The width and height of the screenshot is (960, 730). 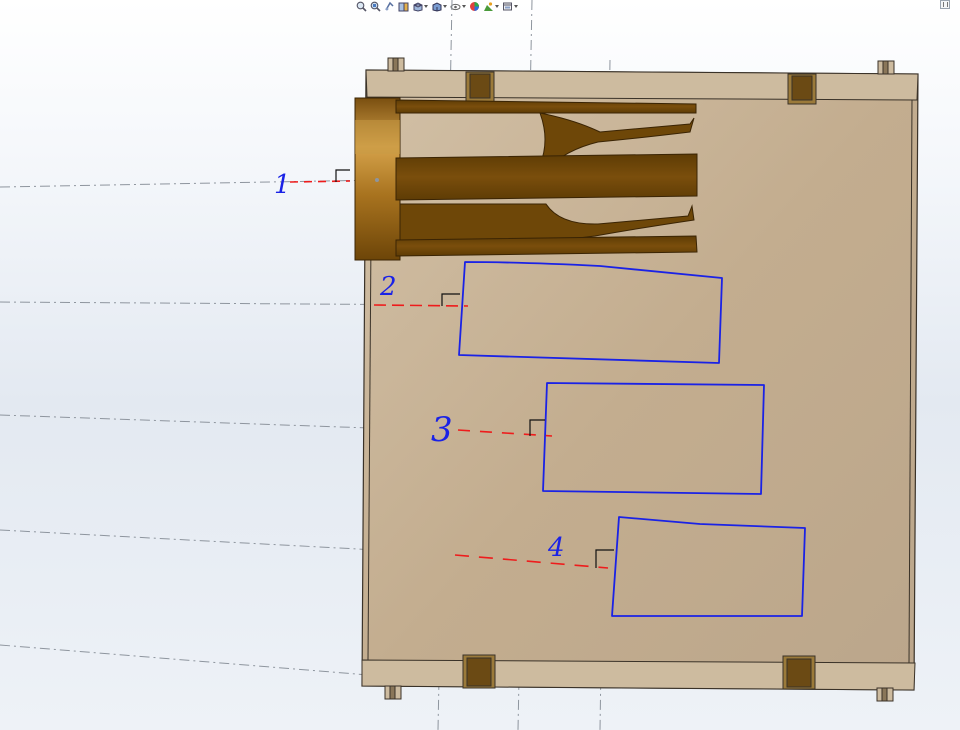 What do you see at coordinates (282, 185) in the screenshot?
I see `annotation-1: 1` at bounding box center [282, 185].